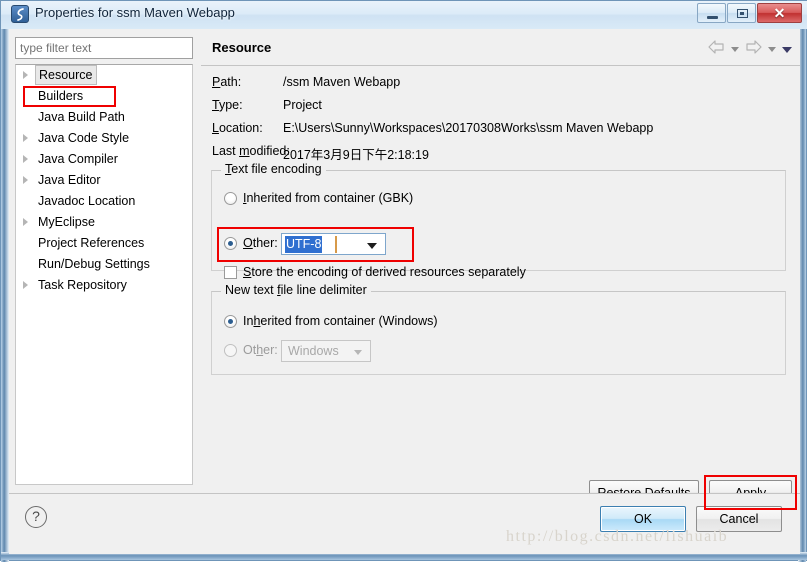 The image size is (807, 562). I want to click on tree-item-java-build-path: Java Build Path, so click(104, 117).